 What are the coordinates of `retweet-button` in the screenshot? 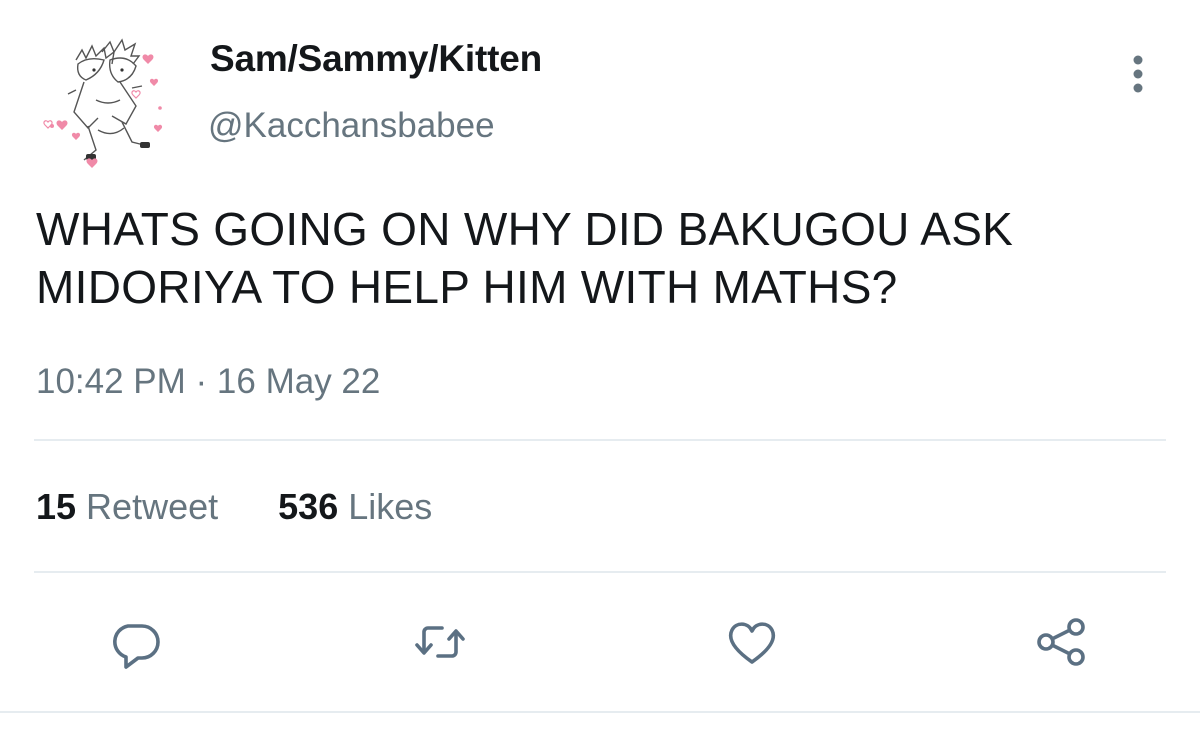 It's located at (440, 642).